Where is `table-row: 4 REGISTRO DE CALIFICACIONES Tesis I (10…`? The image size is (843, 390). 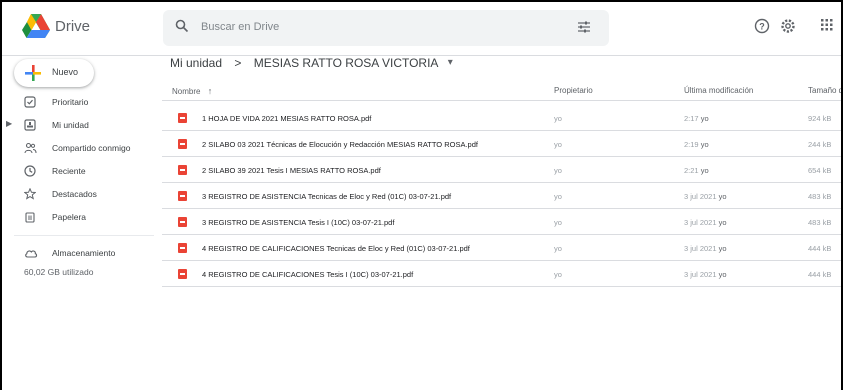 table-row: 4 REGISTRO DE CALIFICACIONES Tesis I (10… is located at coordinates (502, 274).